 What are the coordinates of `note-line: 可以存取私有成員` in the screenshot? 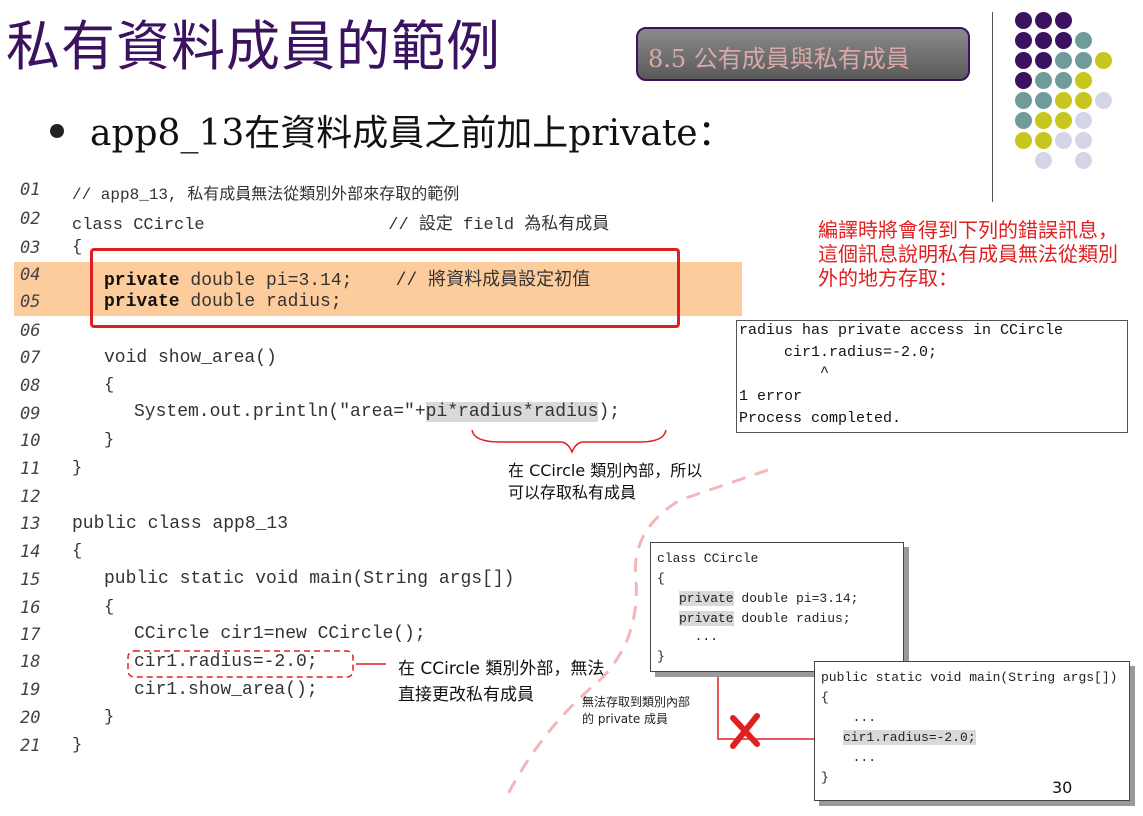 It's located at (572, 492).